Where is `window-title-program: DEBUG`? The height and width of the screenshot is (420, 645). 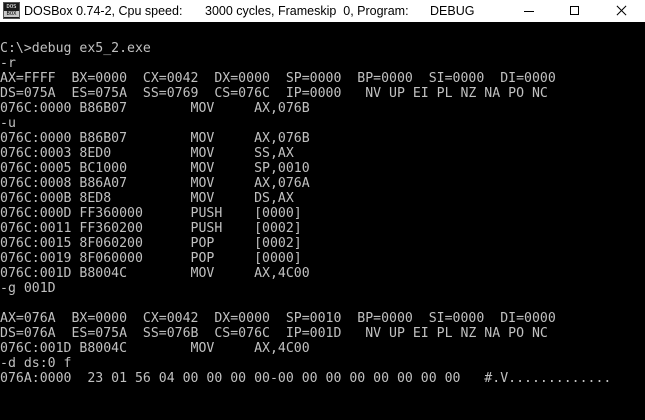 window-title-program: DEBUG is located at coordinates (452, 11).